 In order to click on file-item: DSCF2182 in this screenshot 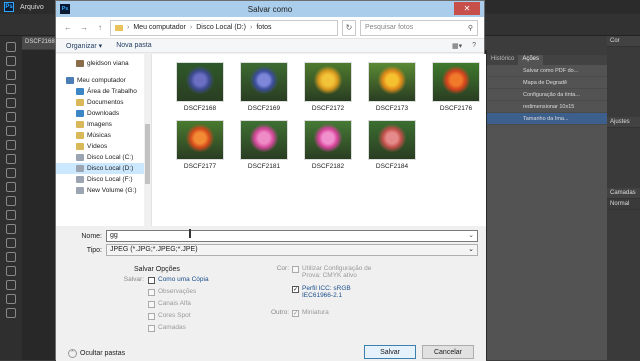, I will do `click(328, 145)`.